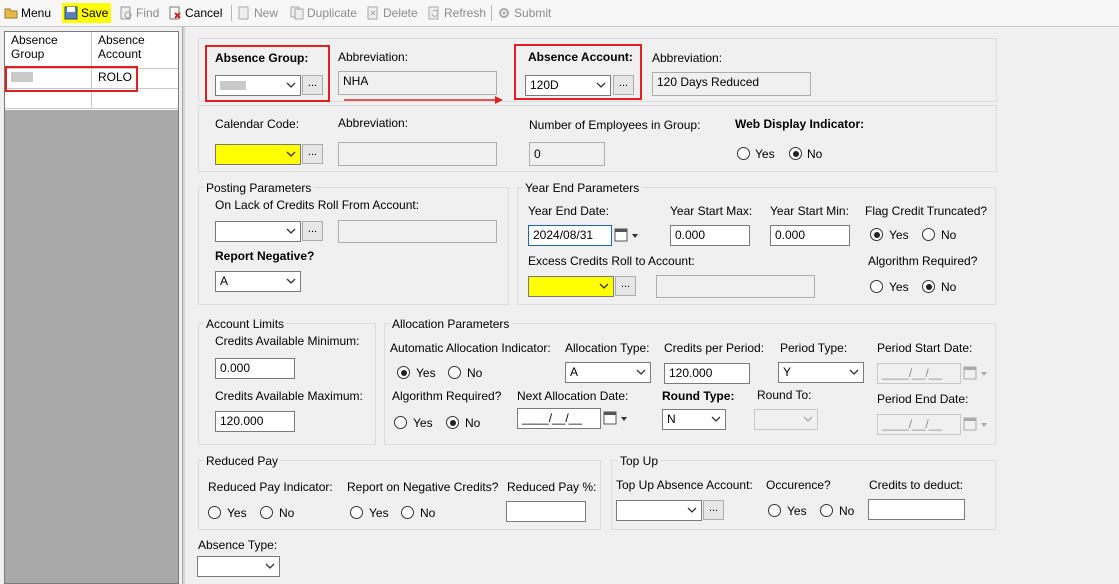 Image resolution: width=1119 pixels, height=584 pixels. What do you see at coordinates (417, 231) in the screenshot?
I see `lack-credits-description` at bounding box center [417, 231].